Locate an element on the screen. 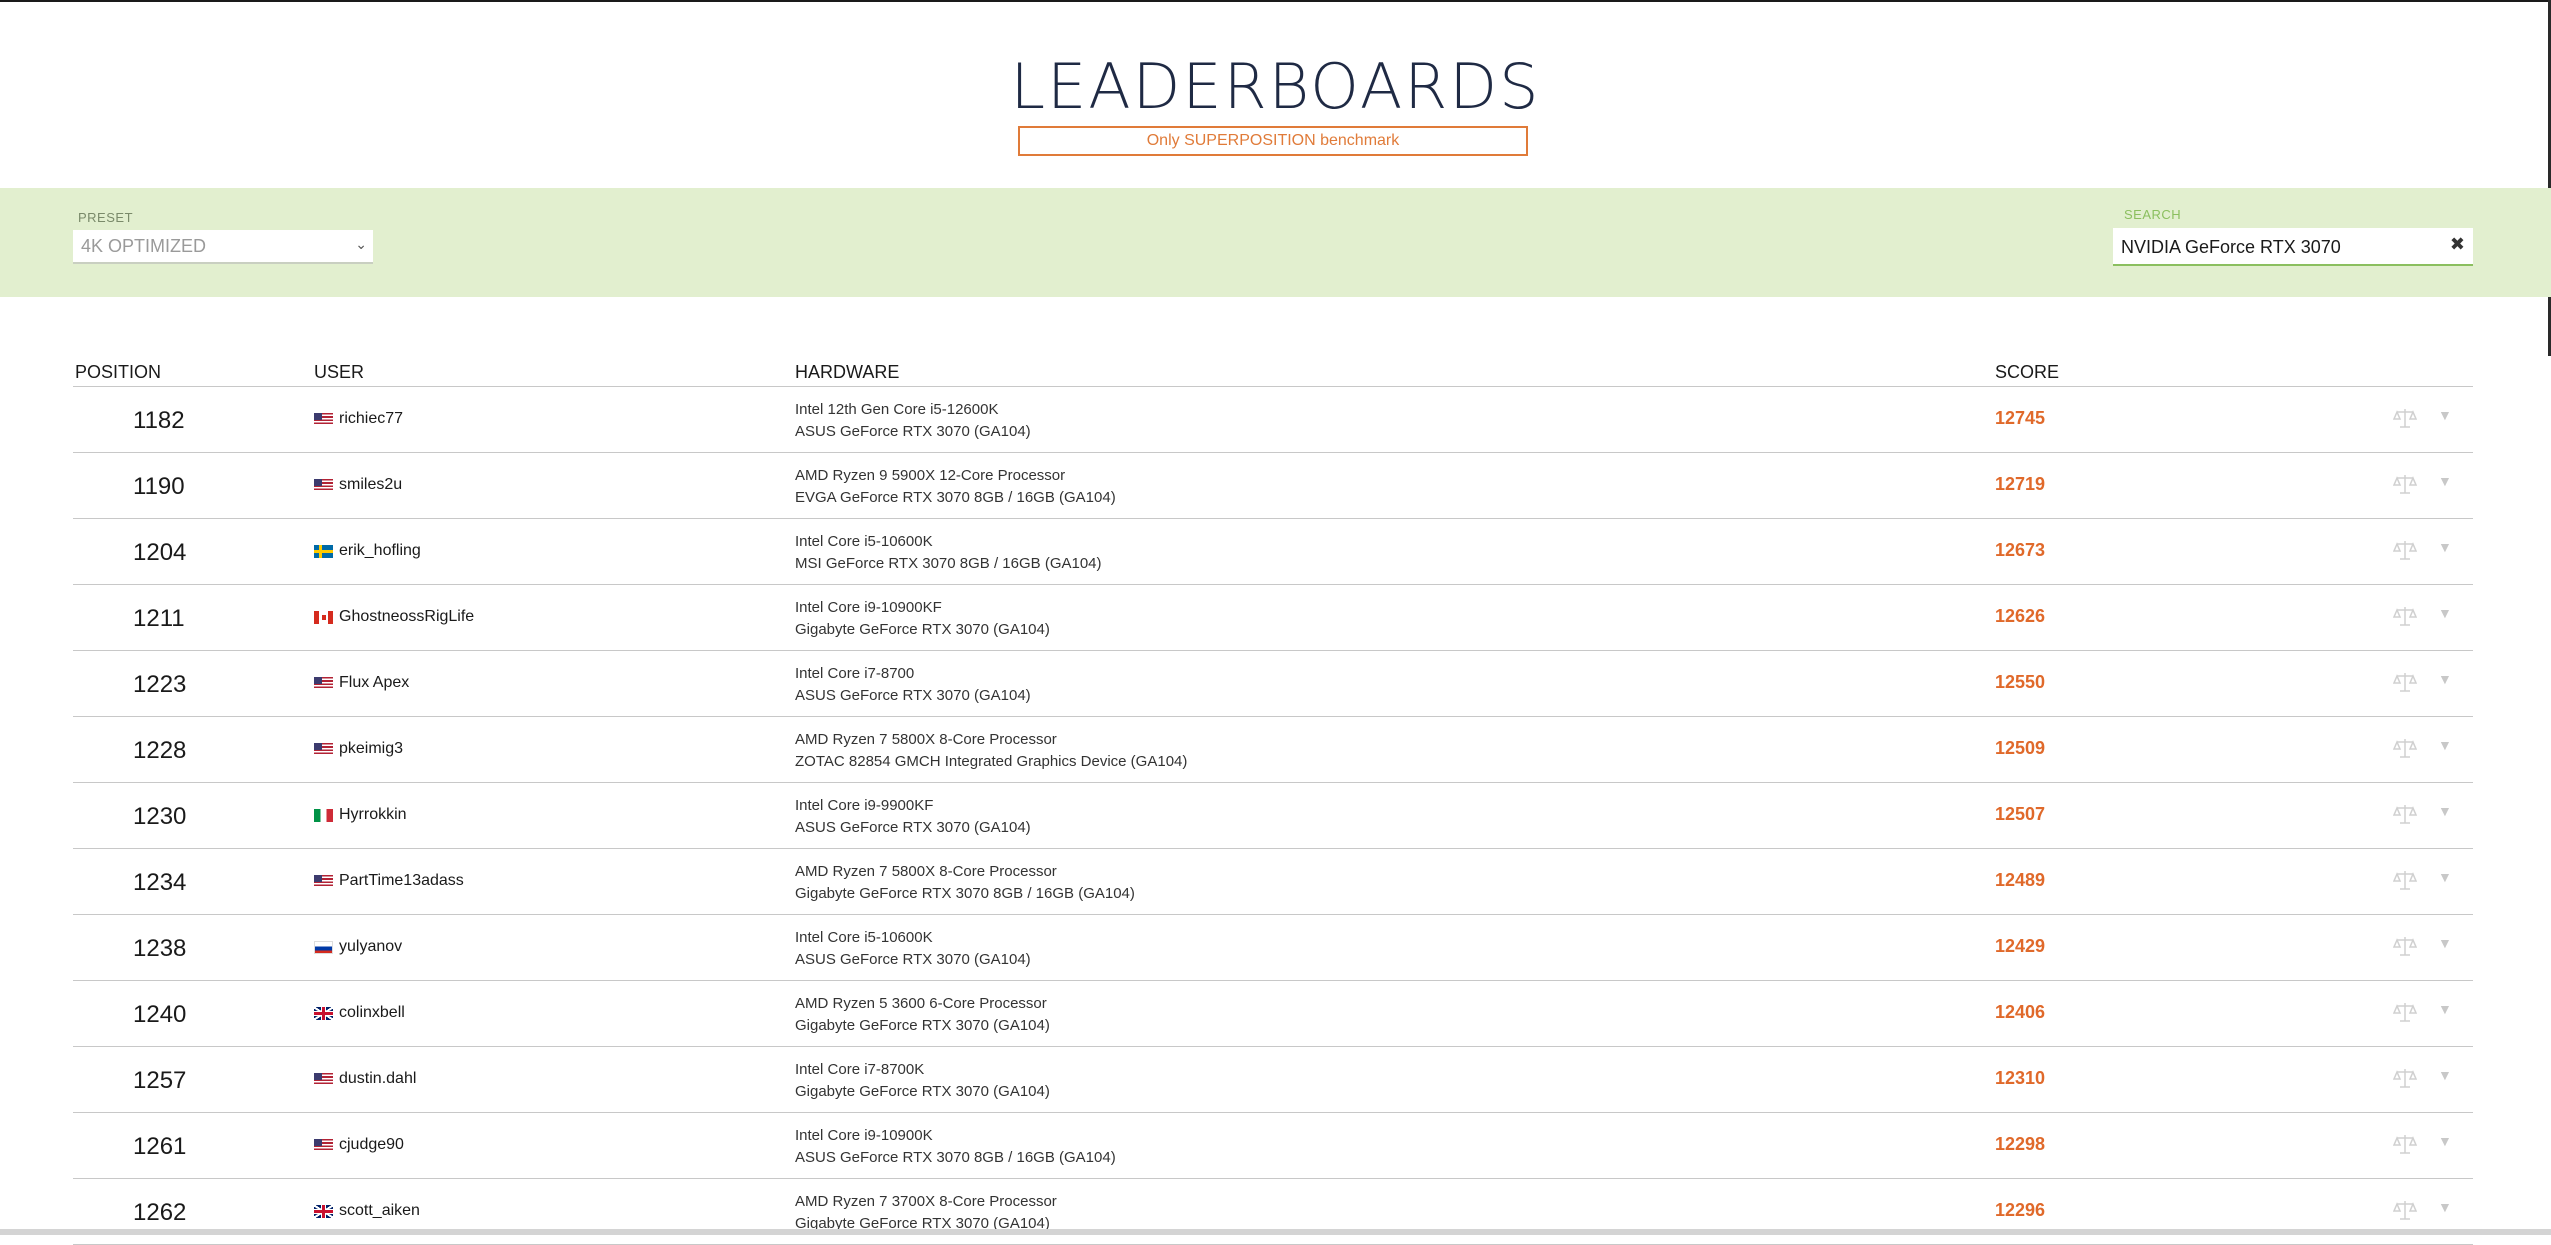 This screenshot has height=1245, width=2551. row-position: 1238 is located at coordinates (160, 948).